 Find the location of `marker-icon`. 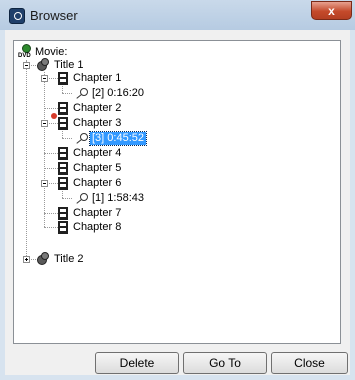

marker-icon is located at coordinates (54, 116).